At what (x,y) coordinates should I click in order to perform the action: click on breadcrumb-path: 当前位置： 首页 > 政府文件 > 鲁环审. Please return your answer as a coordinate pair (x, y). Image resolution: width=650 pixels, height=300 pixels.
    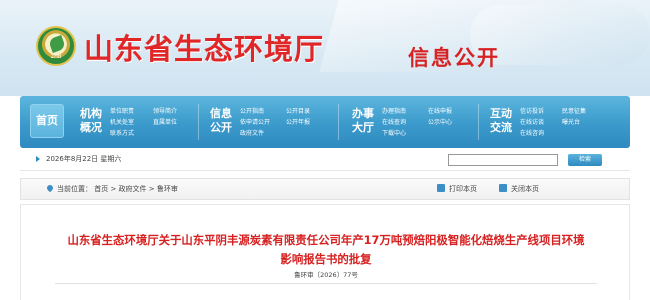
    Looking at the image, I should click on (117, 189).